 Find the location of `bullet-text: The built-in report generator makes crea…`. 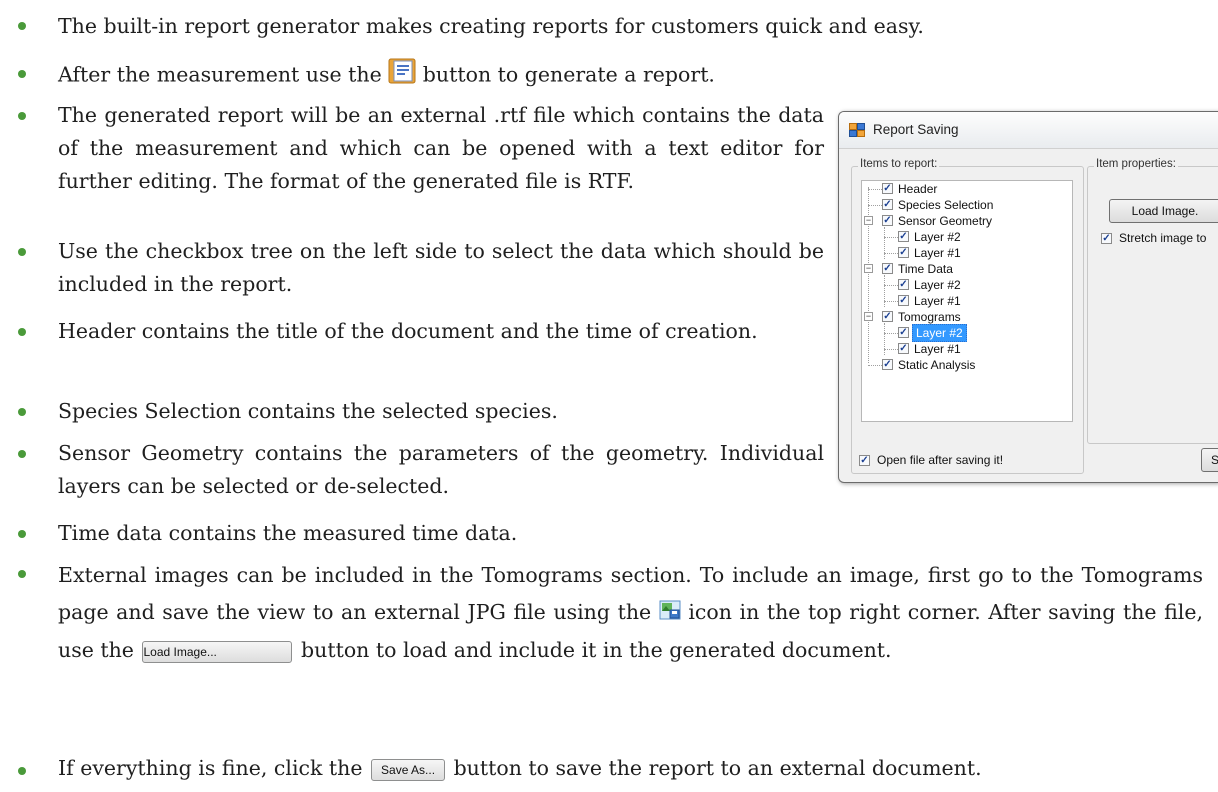

bullet-text: The built-in report generator makes crea… is located at coordinates (491, 26).